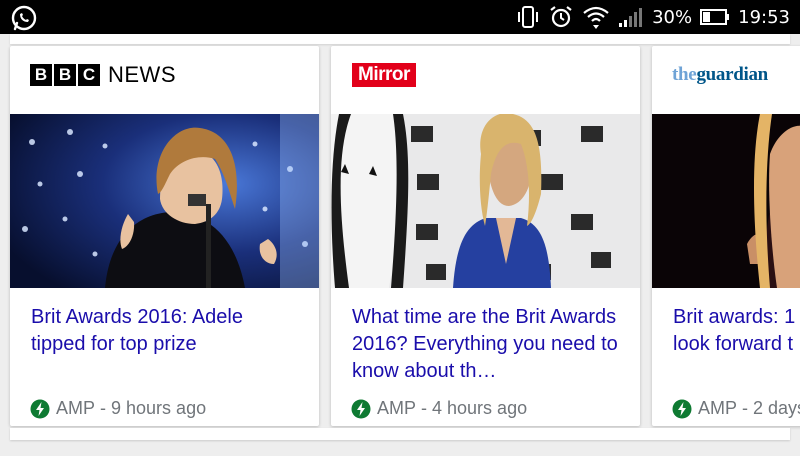 The image size is (800, 456). Describe the element at coordinates (776, 408) in the screenshot. I see `published-time: 2 days` at that location.